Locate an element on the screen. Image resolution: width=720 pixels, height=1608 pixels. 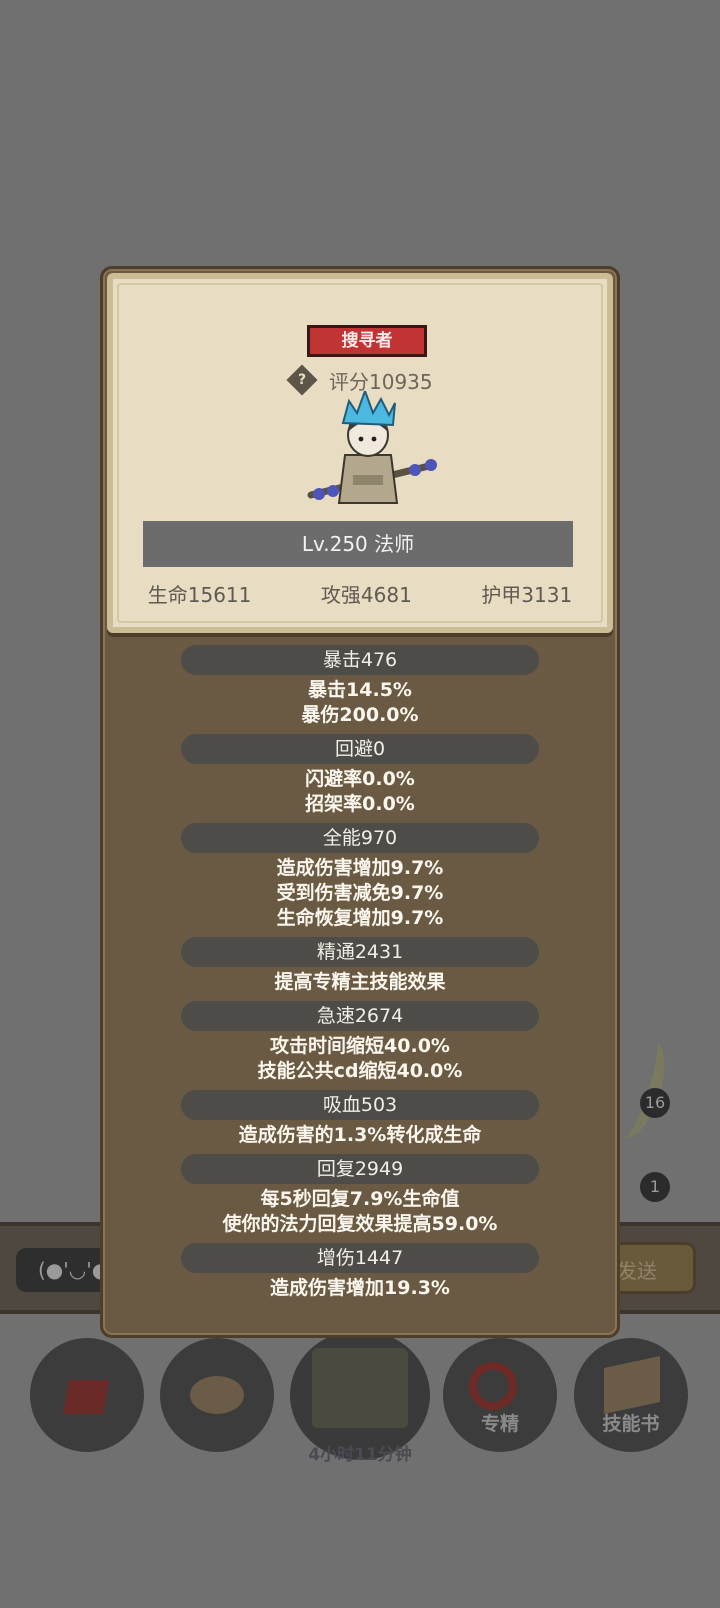
stat-group-header: 全能970 is located at coordinates (360, 838).